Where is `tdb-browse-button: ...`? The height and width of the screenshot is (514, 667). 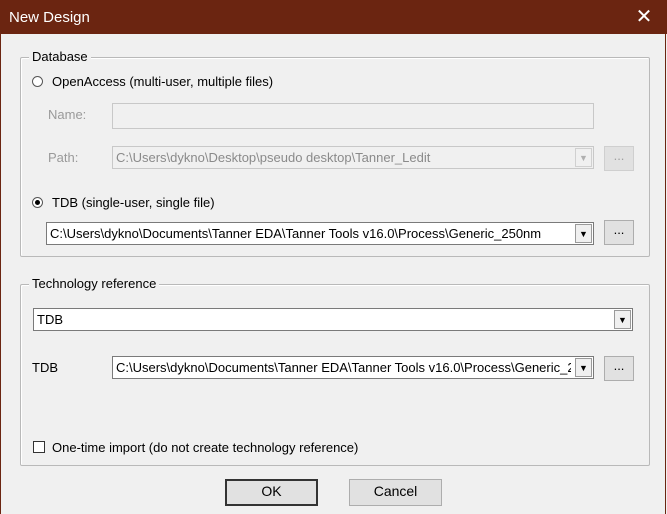
tdb-browse-button: ... is located at coordinates (619, 232).